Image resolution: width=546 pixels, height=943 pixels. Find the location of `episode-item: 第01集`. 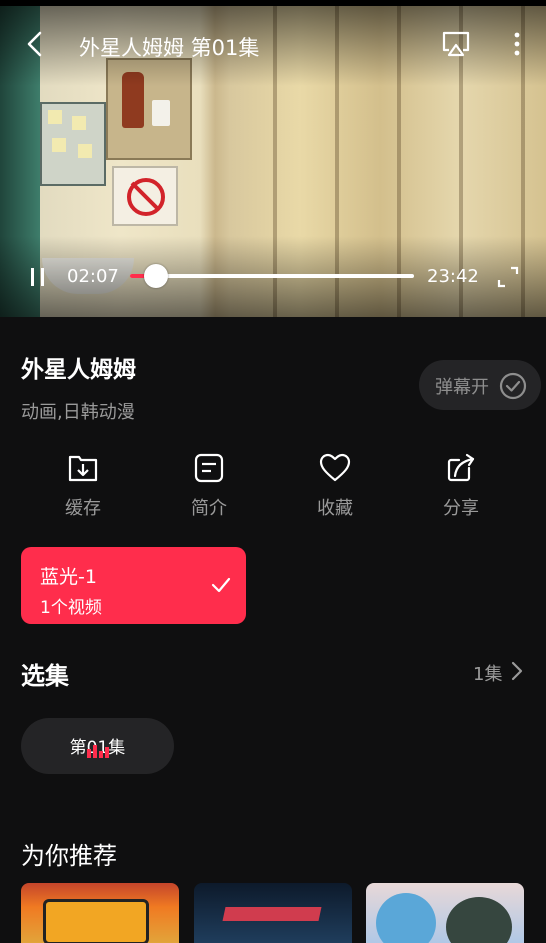

episode-item: 第01集 is located at coordinates (97, 746).